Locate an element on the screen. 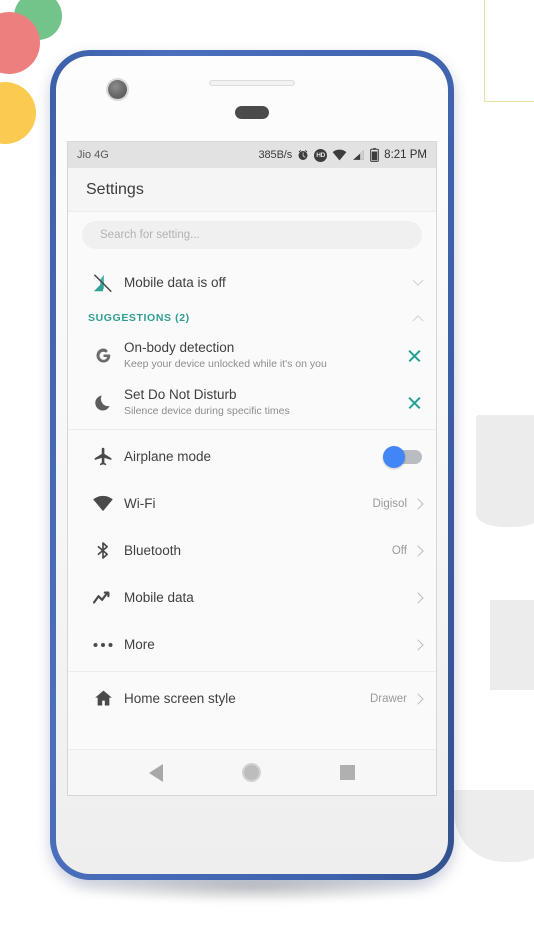  setting-row-wifi: Wi-Fi Digisol is located at coordinates (252, 503).